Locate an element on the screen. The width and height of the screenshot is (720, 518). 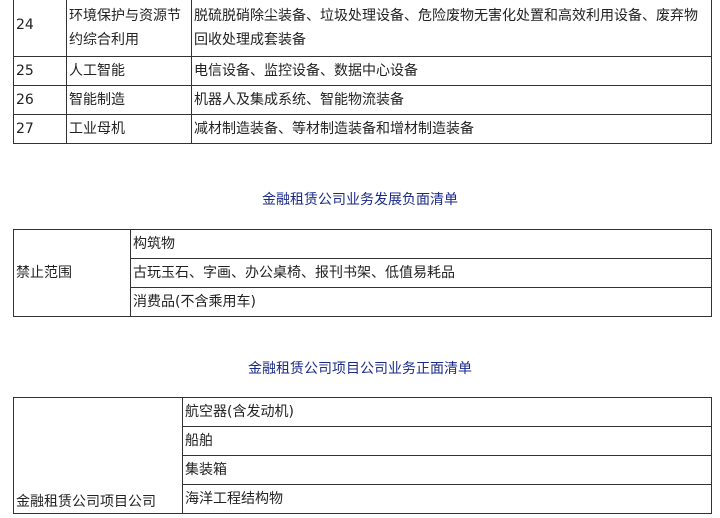
row-items: 机器人及集成系统、智能物流装备 is located at coordinates (451, 100).